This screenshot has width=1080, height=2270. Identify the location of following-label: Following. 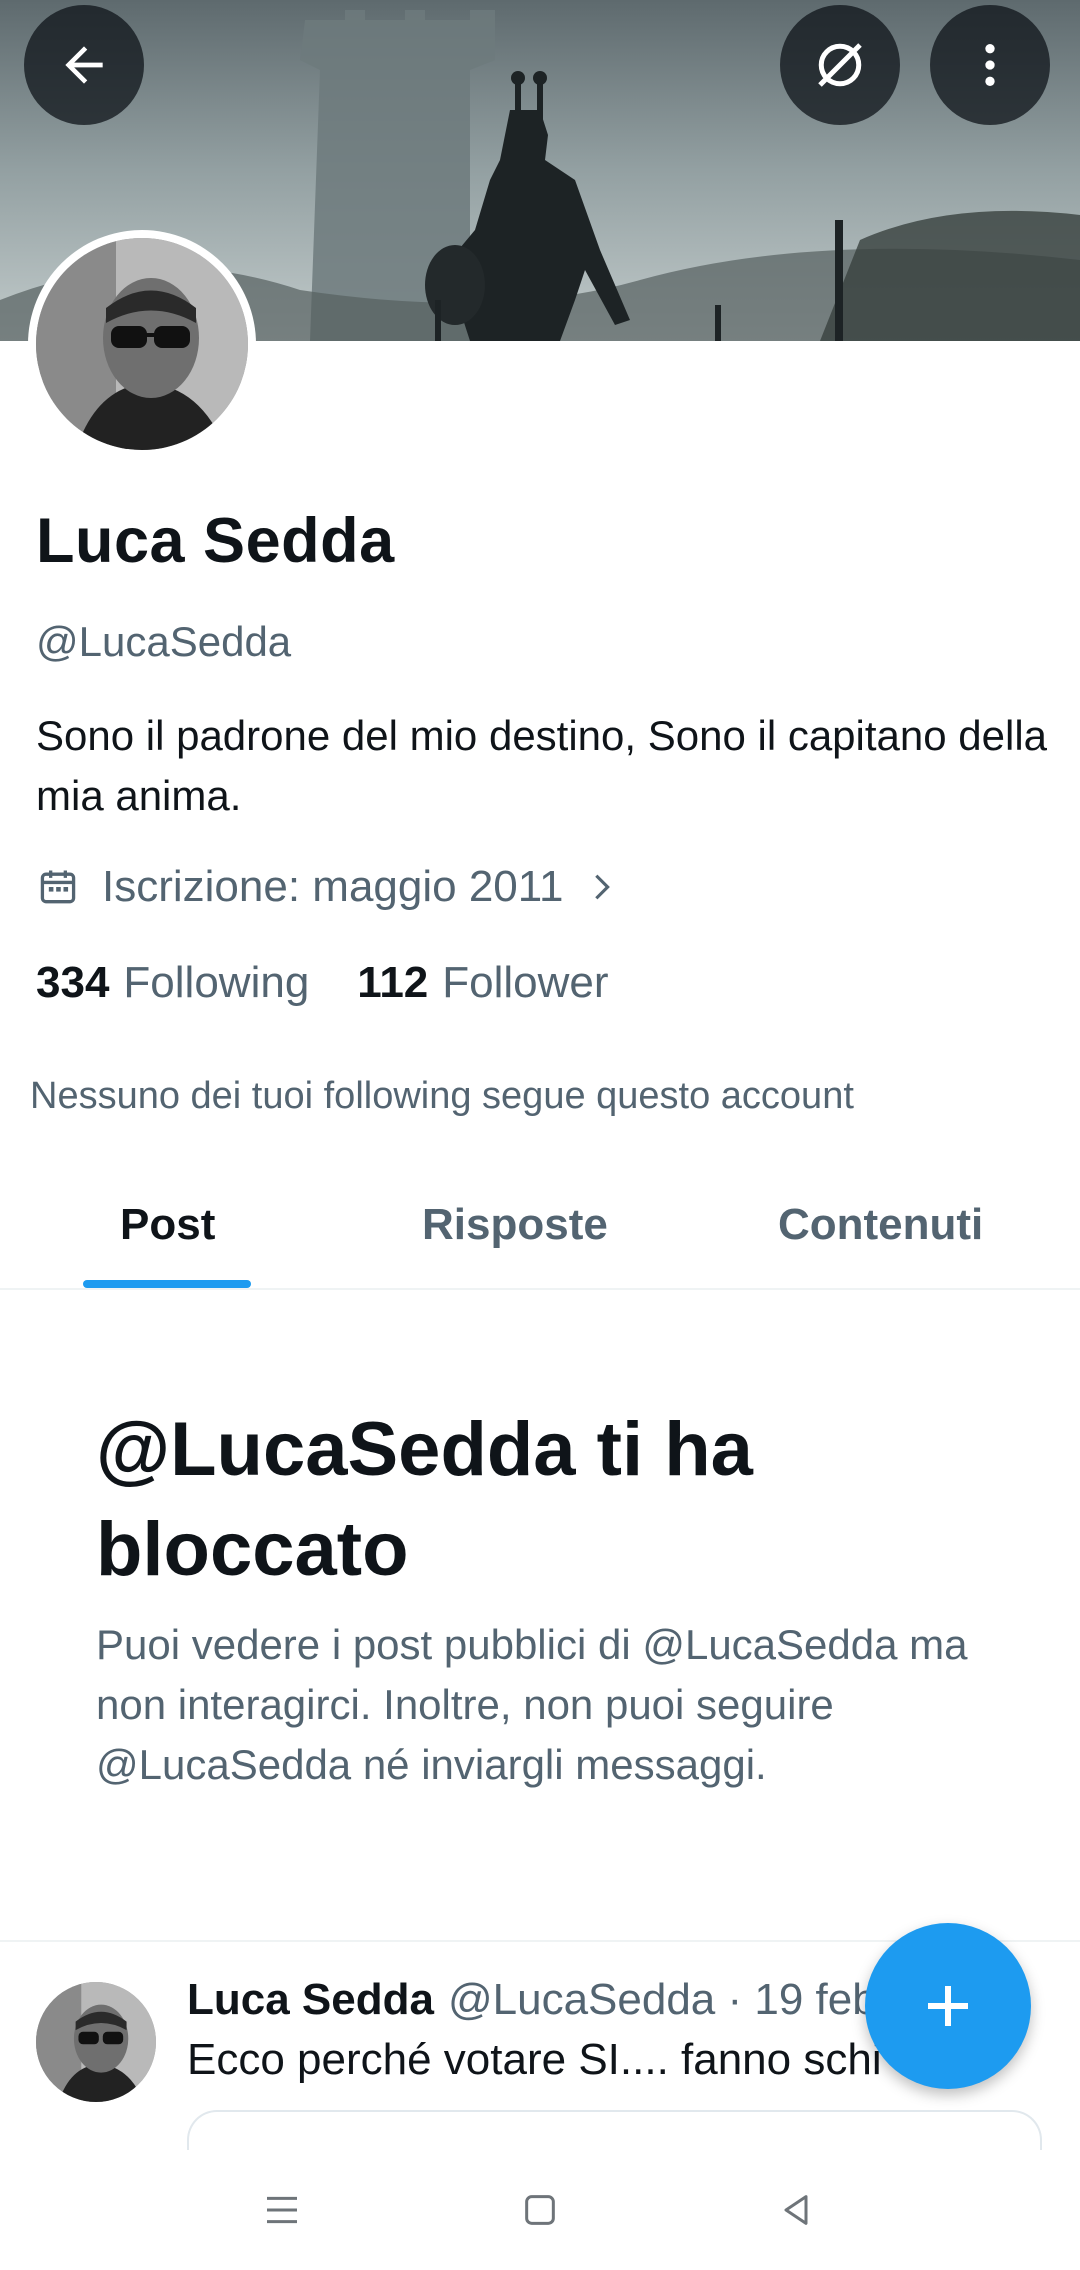
(216, 982).